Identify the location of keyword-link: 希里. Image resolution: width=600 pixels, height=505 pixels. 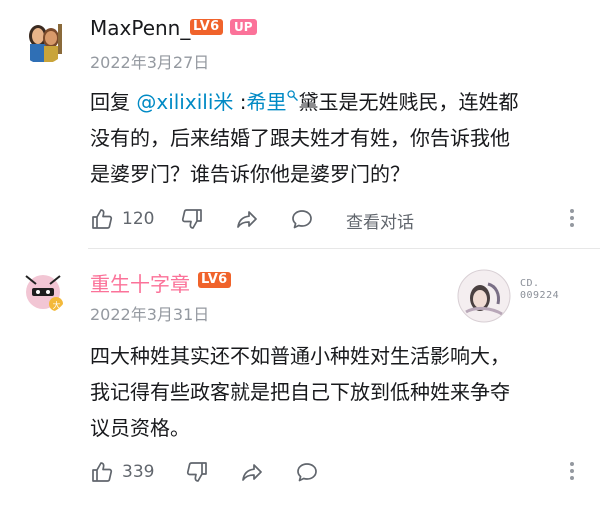
(272, 102).